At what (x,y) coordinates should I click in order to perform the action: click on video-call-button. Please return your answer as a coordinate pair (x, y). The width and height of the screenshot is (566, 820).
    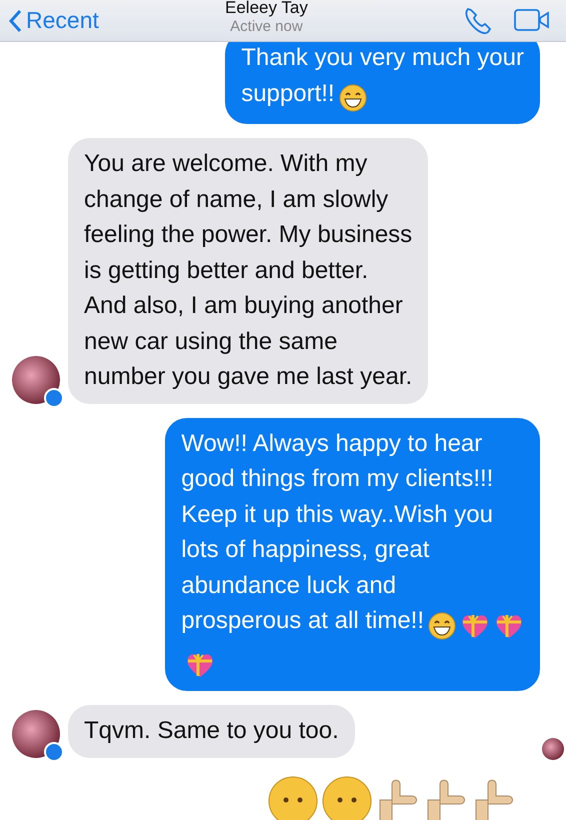
    Looking at the image, I should click on (532, 20).